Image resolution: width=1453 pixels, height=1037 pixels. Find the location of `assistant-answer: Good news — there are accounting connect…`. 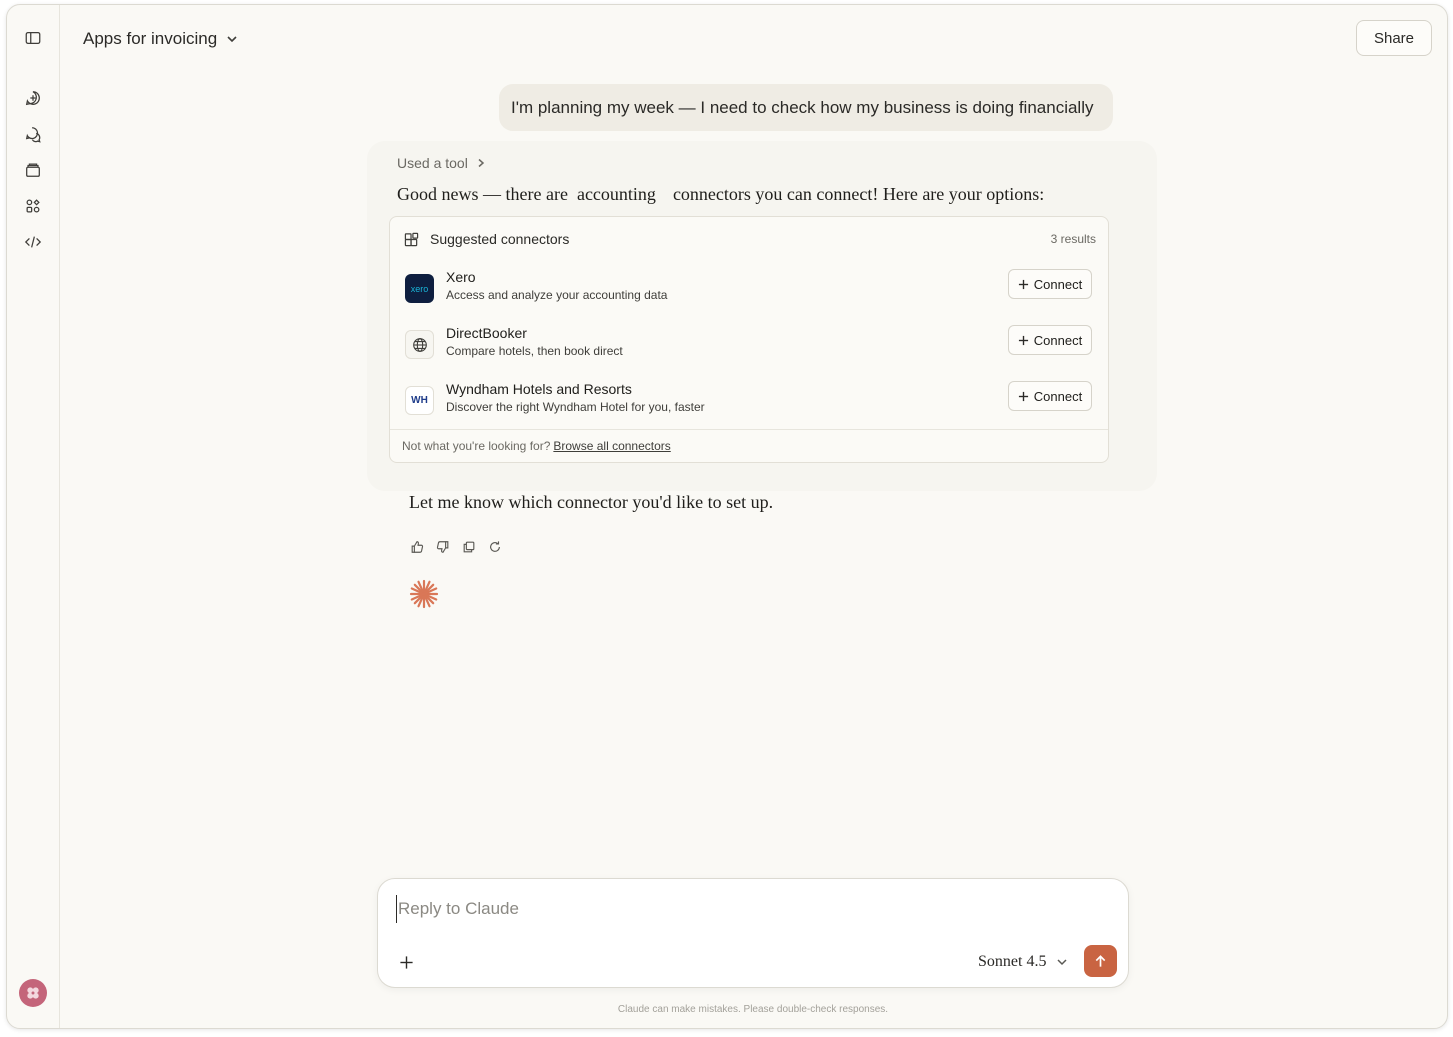

assistant-answer: Good news — there are accounting connect… is located at coordinates (720, 194).